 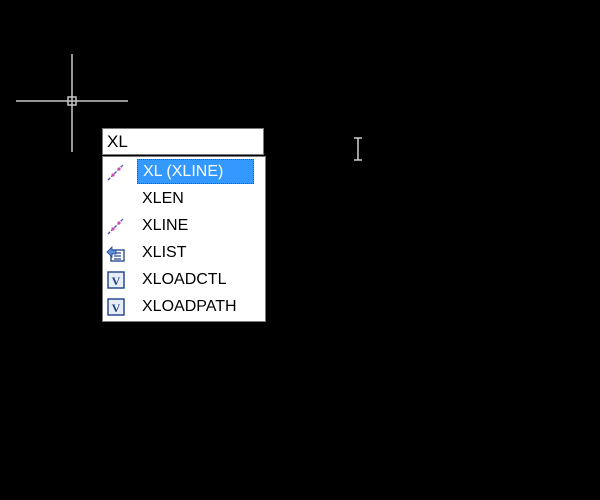 What do you see at coordinates (115, 254) in the screenshot?
I see `xlist-icon` at bounding box center [115, 254].